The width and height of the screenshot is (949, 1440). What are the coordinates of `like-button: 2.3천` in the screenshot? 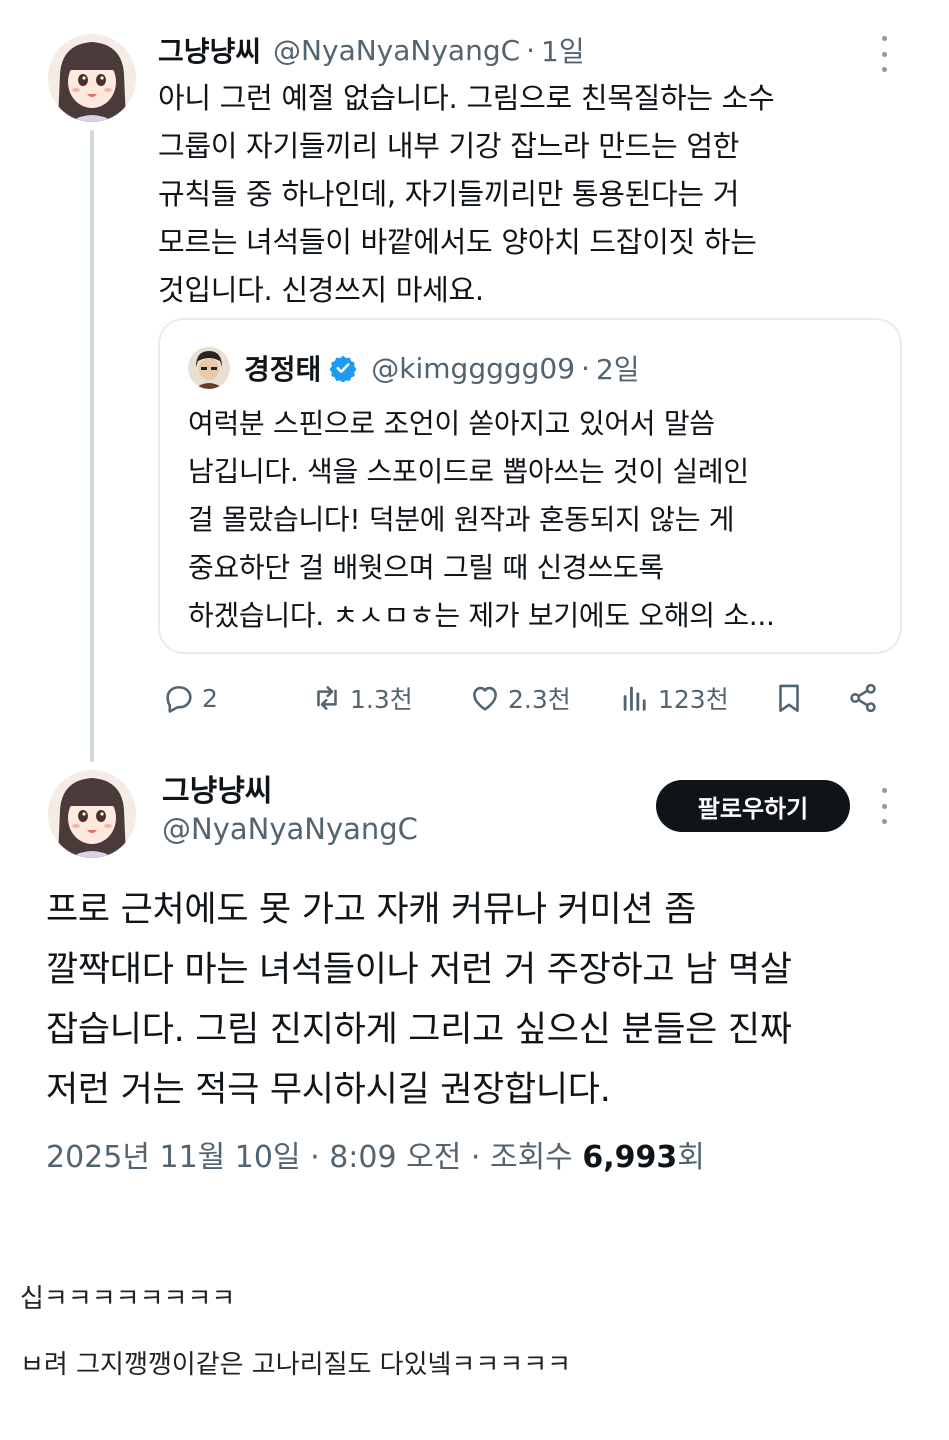 It's located at (519, 698).